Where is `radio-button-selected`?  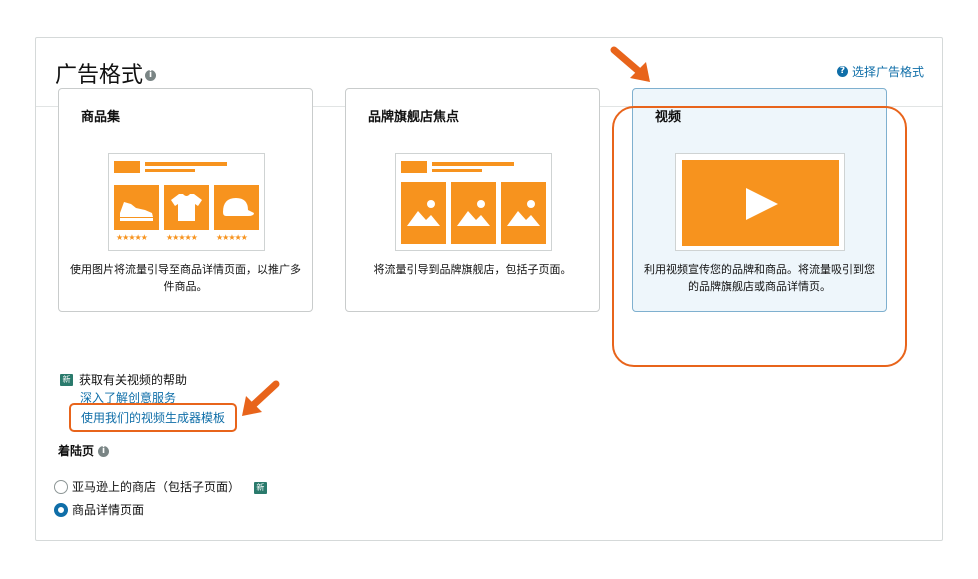
radio-button-selected is located at coordinates (61, 509).